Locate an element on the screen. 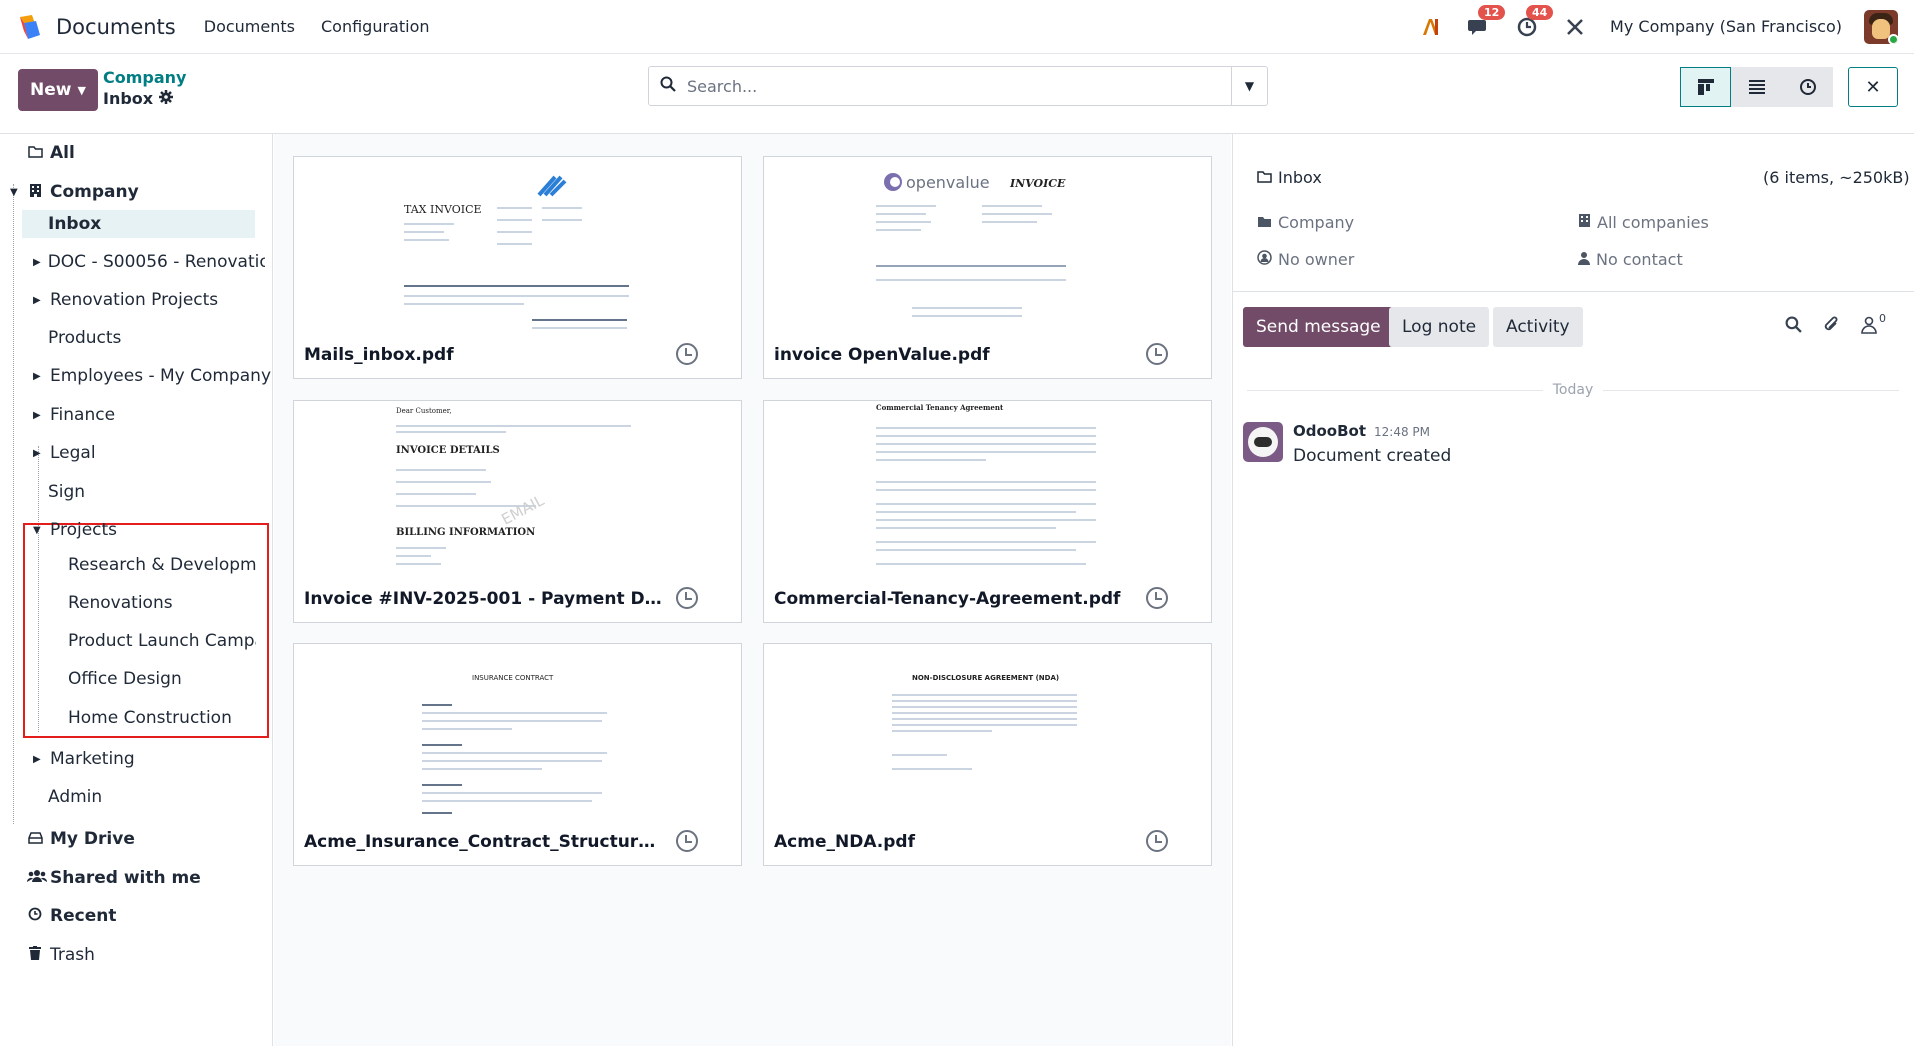 The height and width of the screenshot is (1046, 1914). odoobot-avatar is located at coordinates (1263, 442).